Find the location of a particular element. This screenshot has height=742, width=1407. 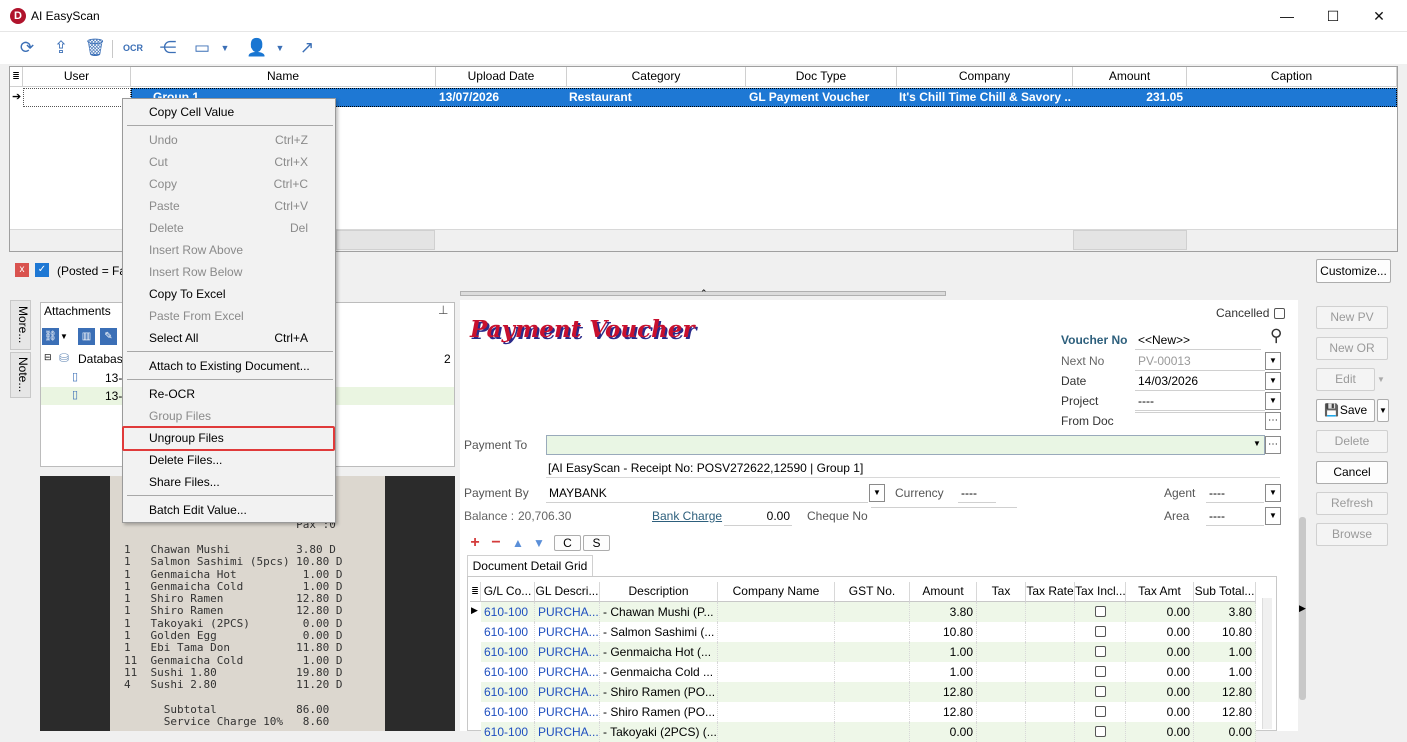

menu-item-copy: Copy Ctrl+C is located at coordinates (229, 184).